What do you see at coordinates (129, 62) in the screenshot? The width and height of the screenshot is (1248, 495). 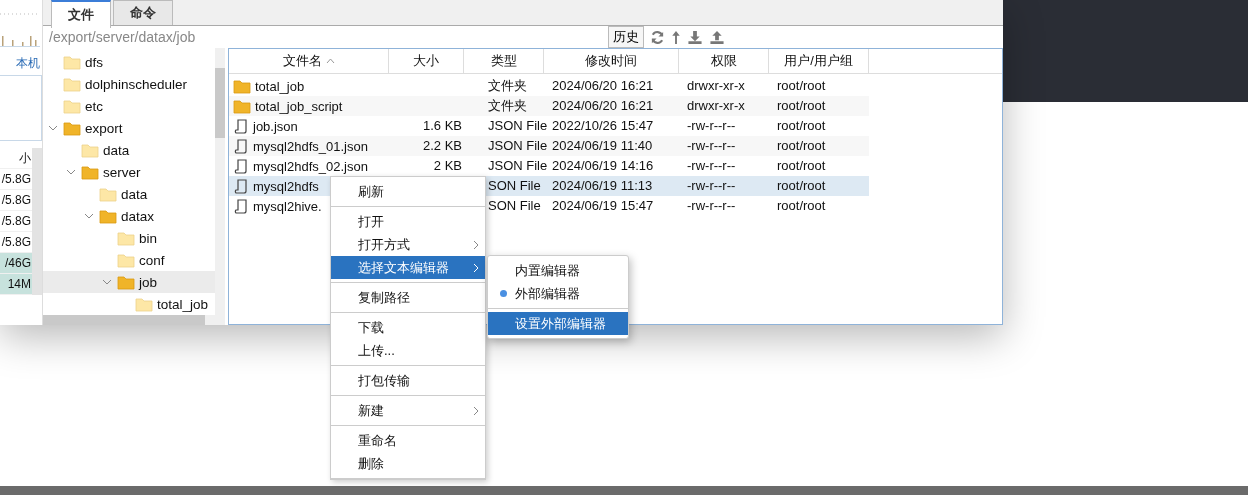 I see `tree-item: dfs` at bounding box center [129, 62].